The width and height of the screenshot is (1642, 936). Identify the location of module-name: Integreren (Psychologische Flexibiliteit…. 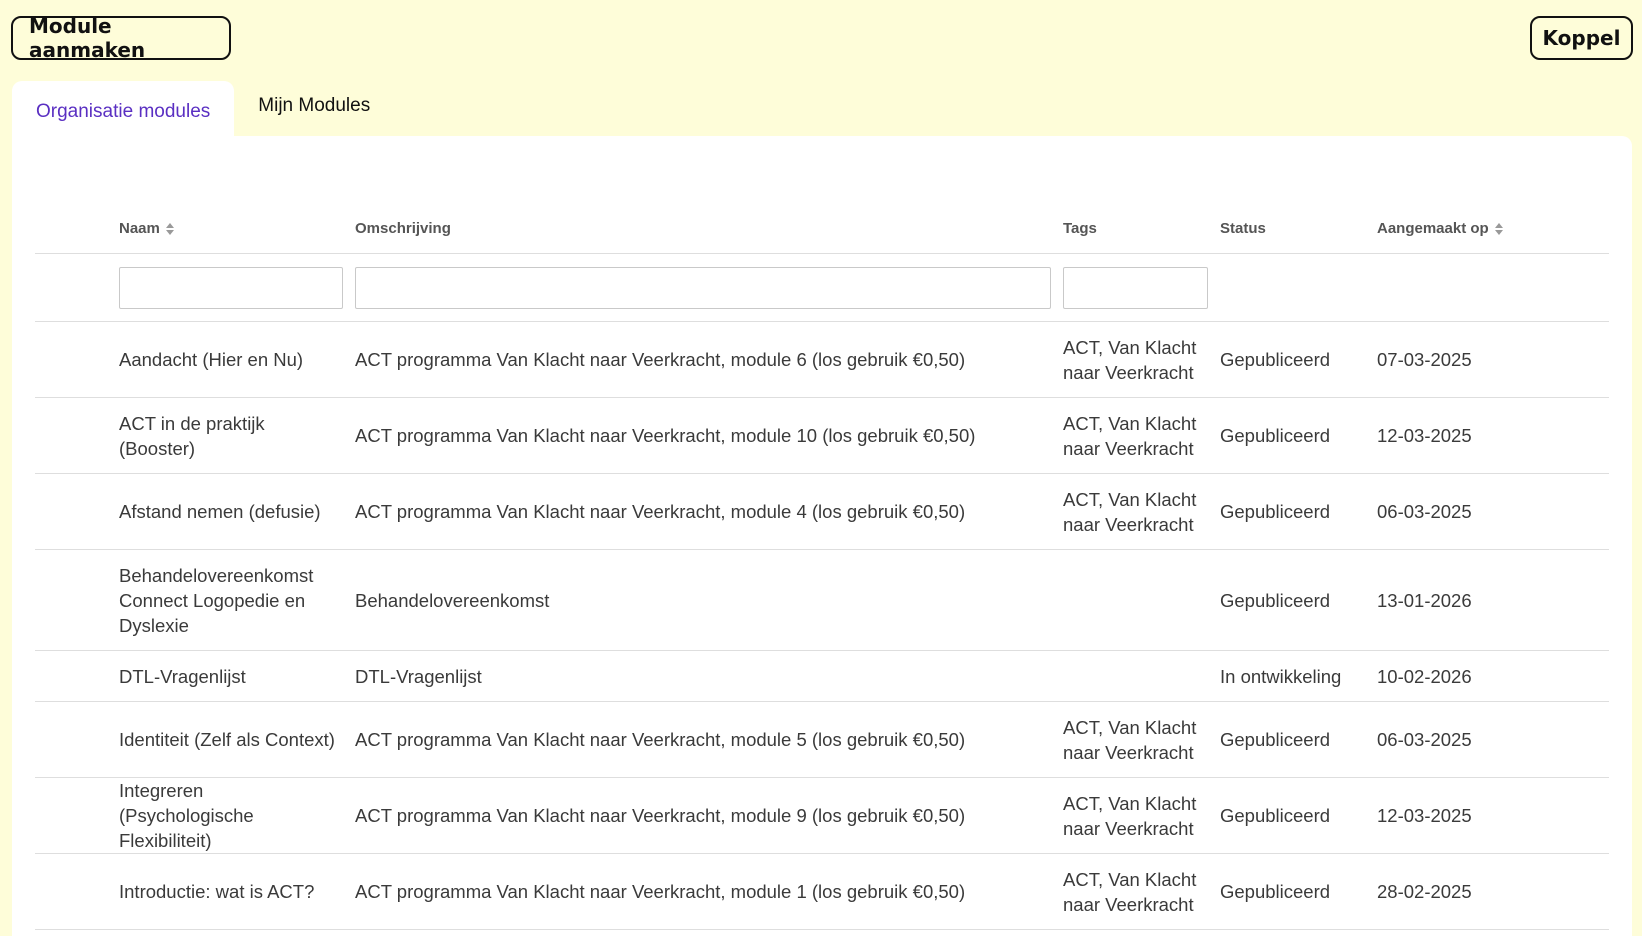
(186, 815).